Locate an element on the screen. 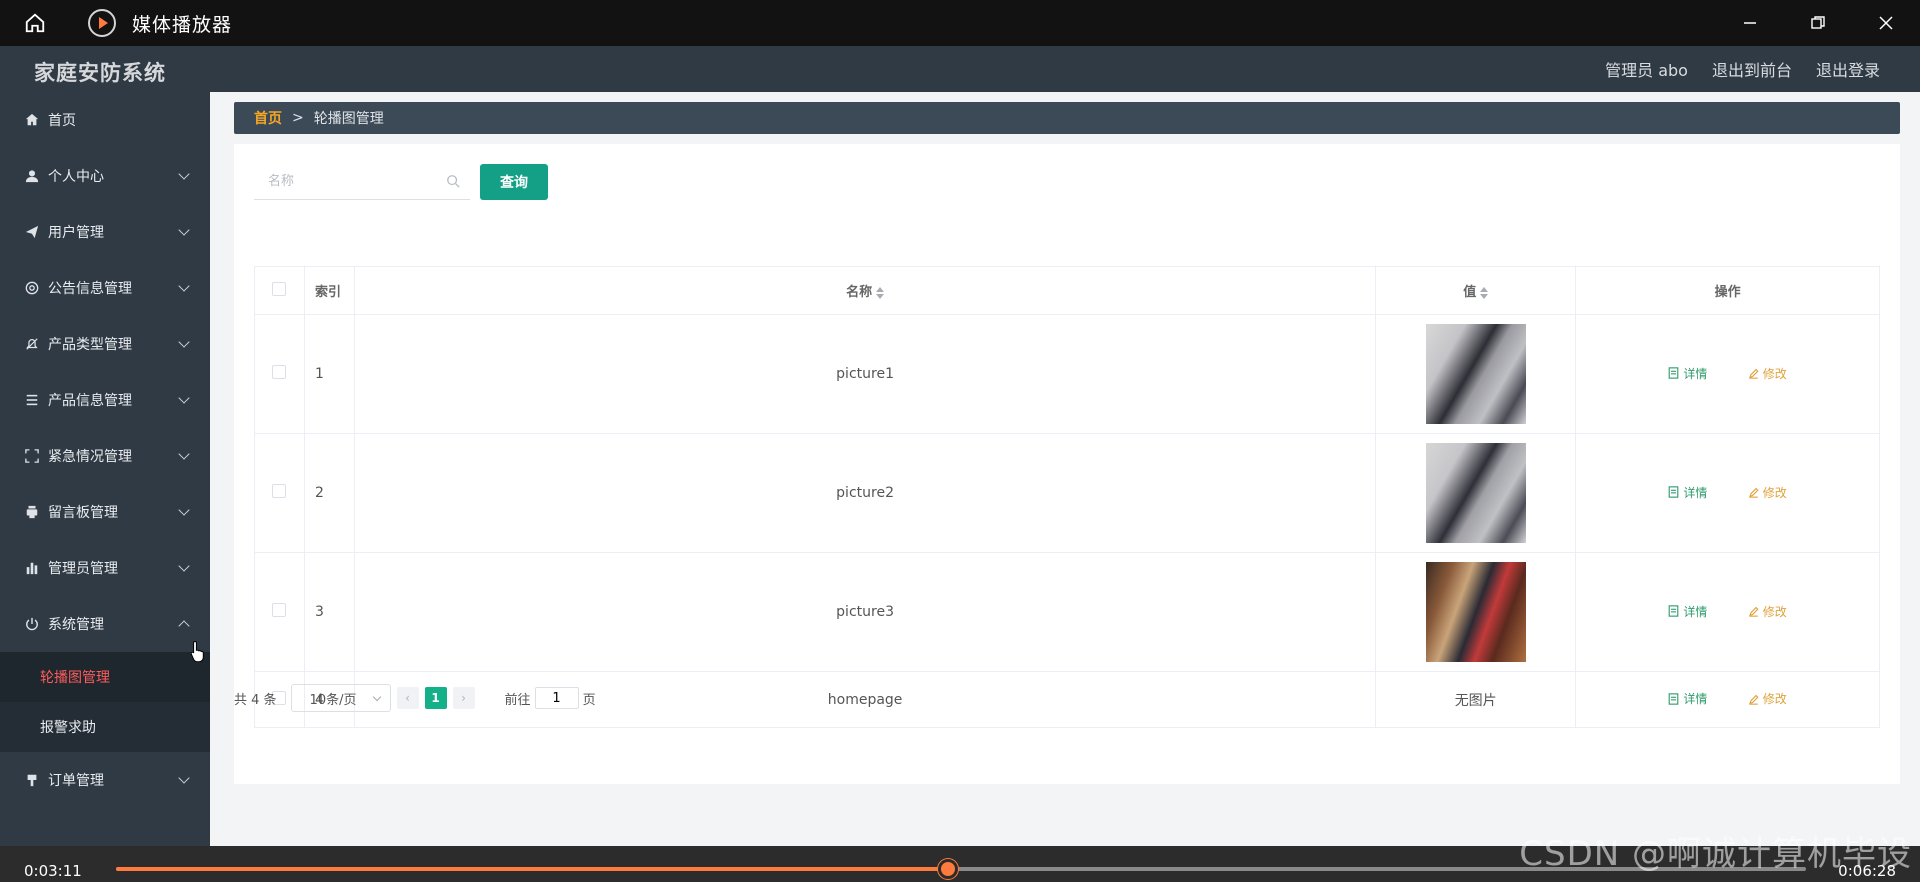  sidebar-item-home: 首页 is located at coordinates (105, 120).